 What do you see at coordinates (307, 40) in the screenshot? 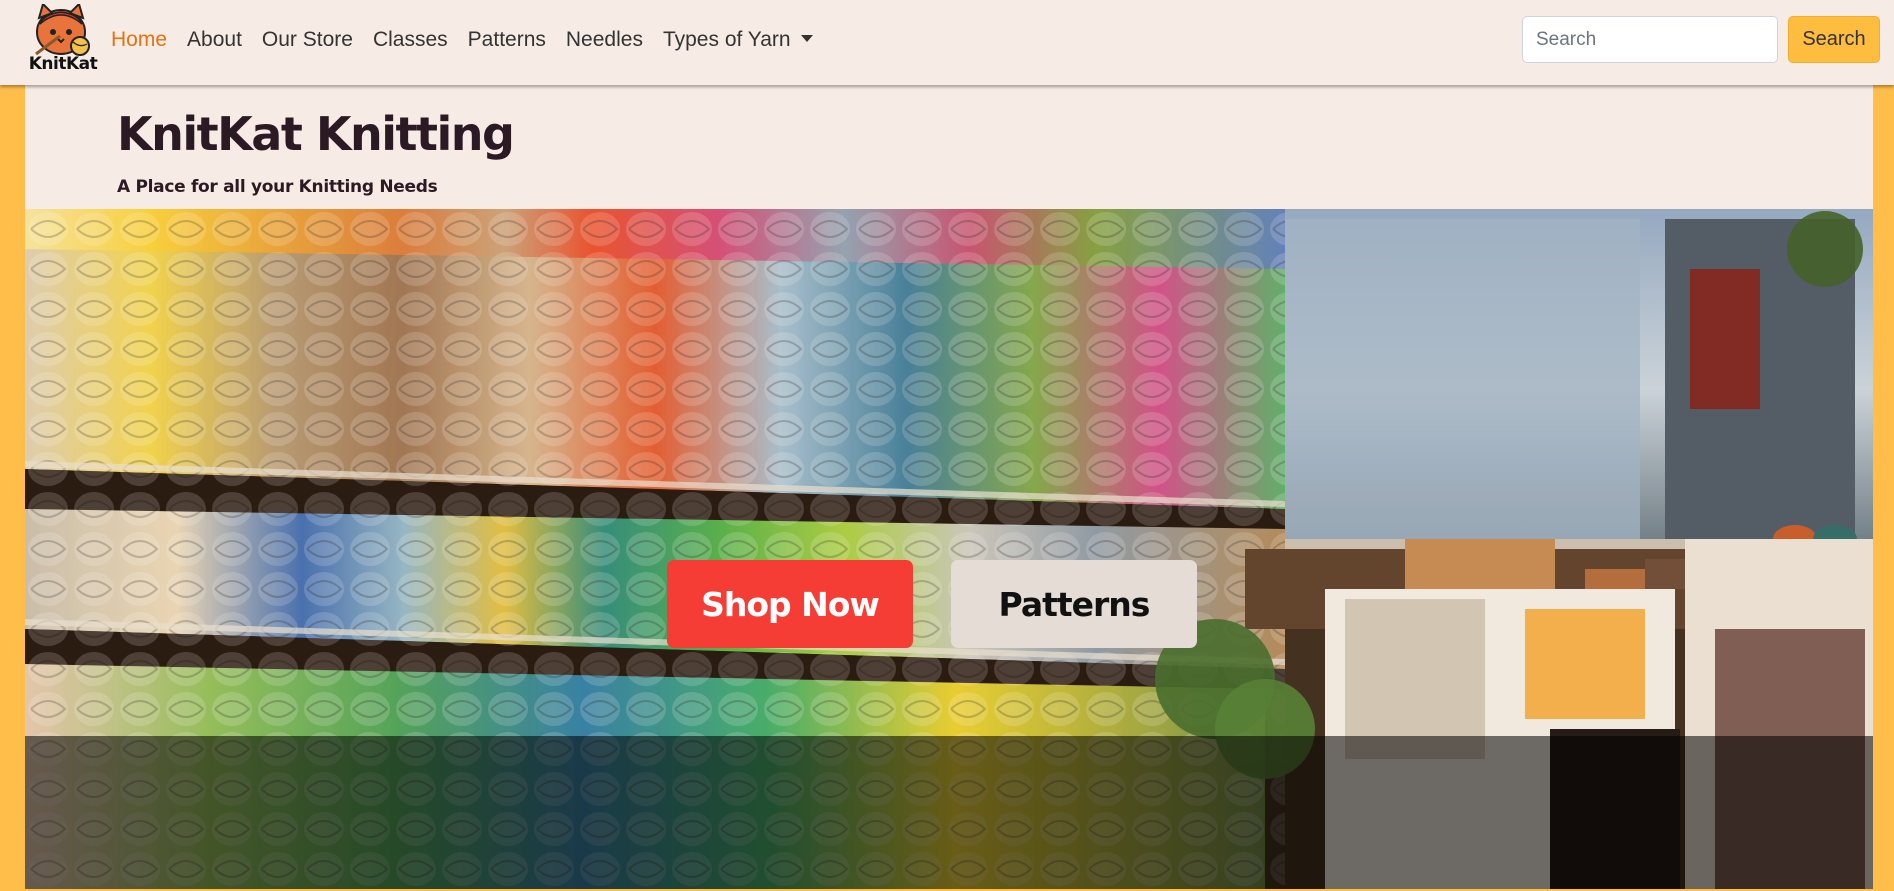
I see `nav-our-store: Our Store` at bounding box center [307, 40].